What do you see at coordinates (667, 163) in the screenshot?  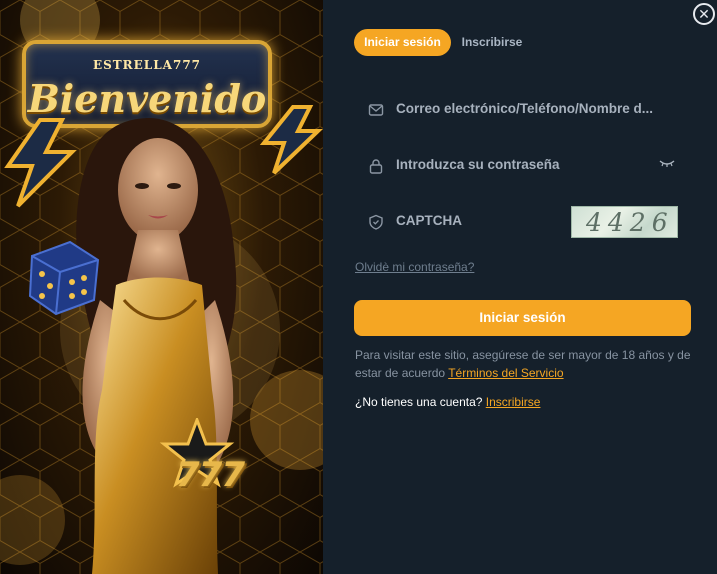 I see `eye-closed-icon` at bounding box center [667, 163].